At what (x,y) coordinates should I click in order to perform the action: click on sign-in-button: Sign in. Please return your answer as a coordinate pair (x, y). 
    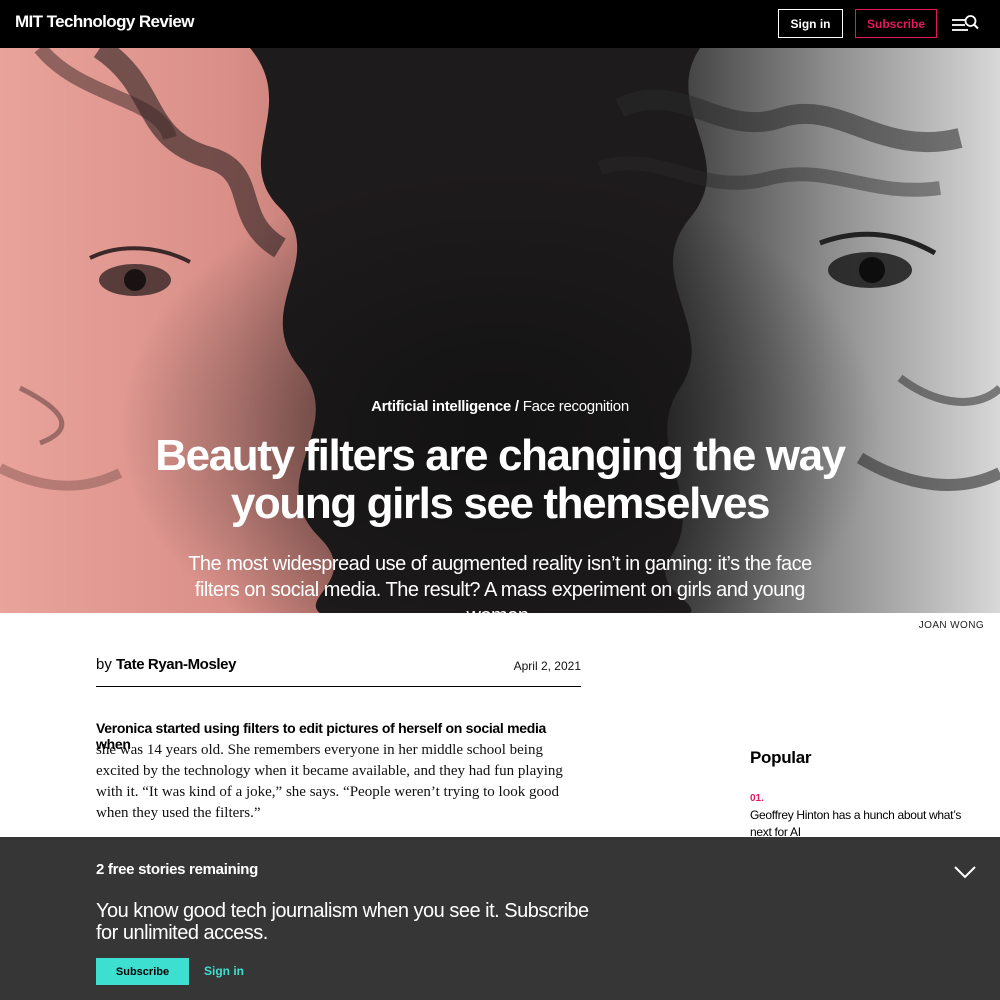
    Looking at the image, I should click on (810, 23).